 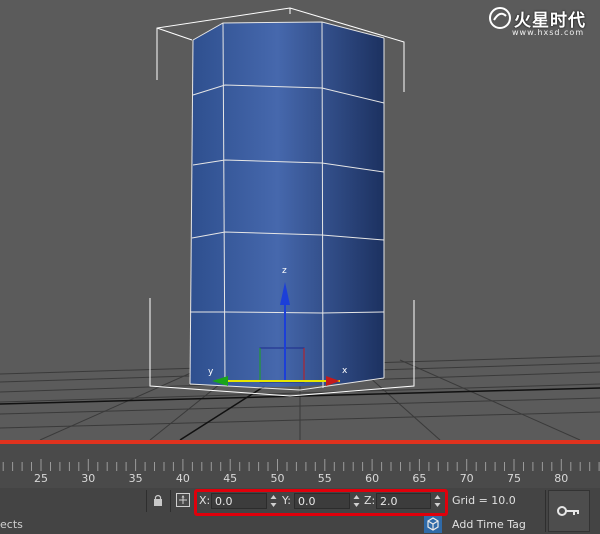 I want to click on coordinate-highlight-box, so click(x=321, y=502).